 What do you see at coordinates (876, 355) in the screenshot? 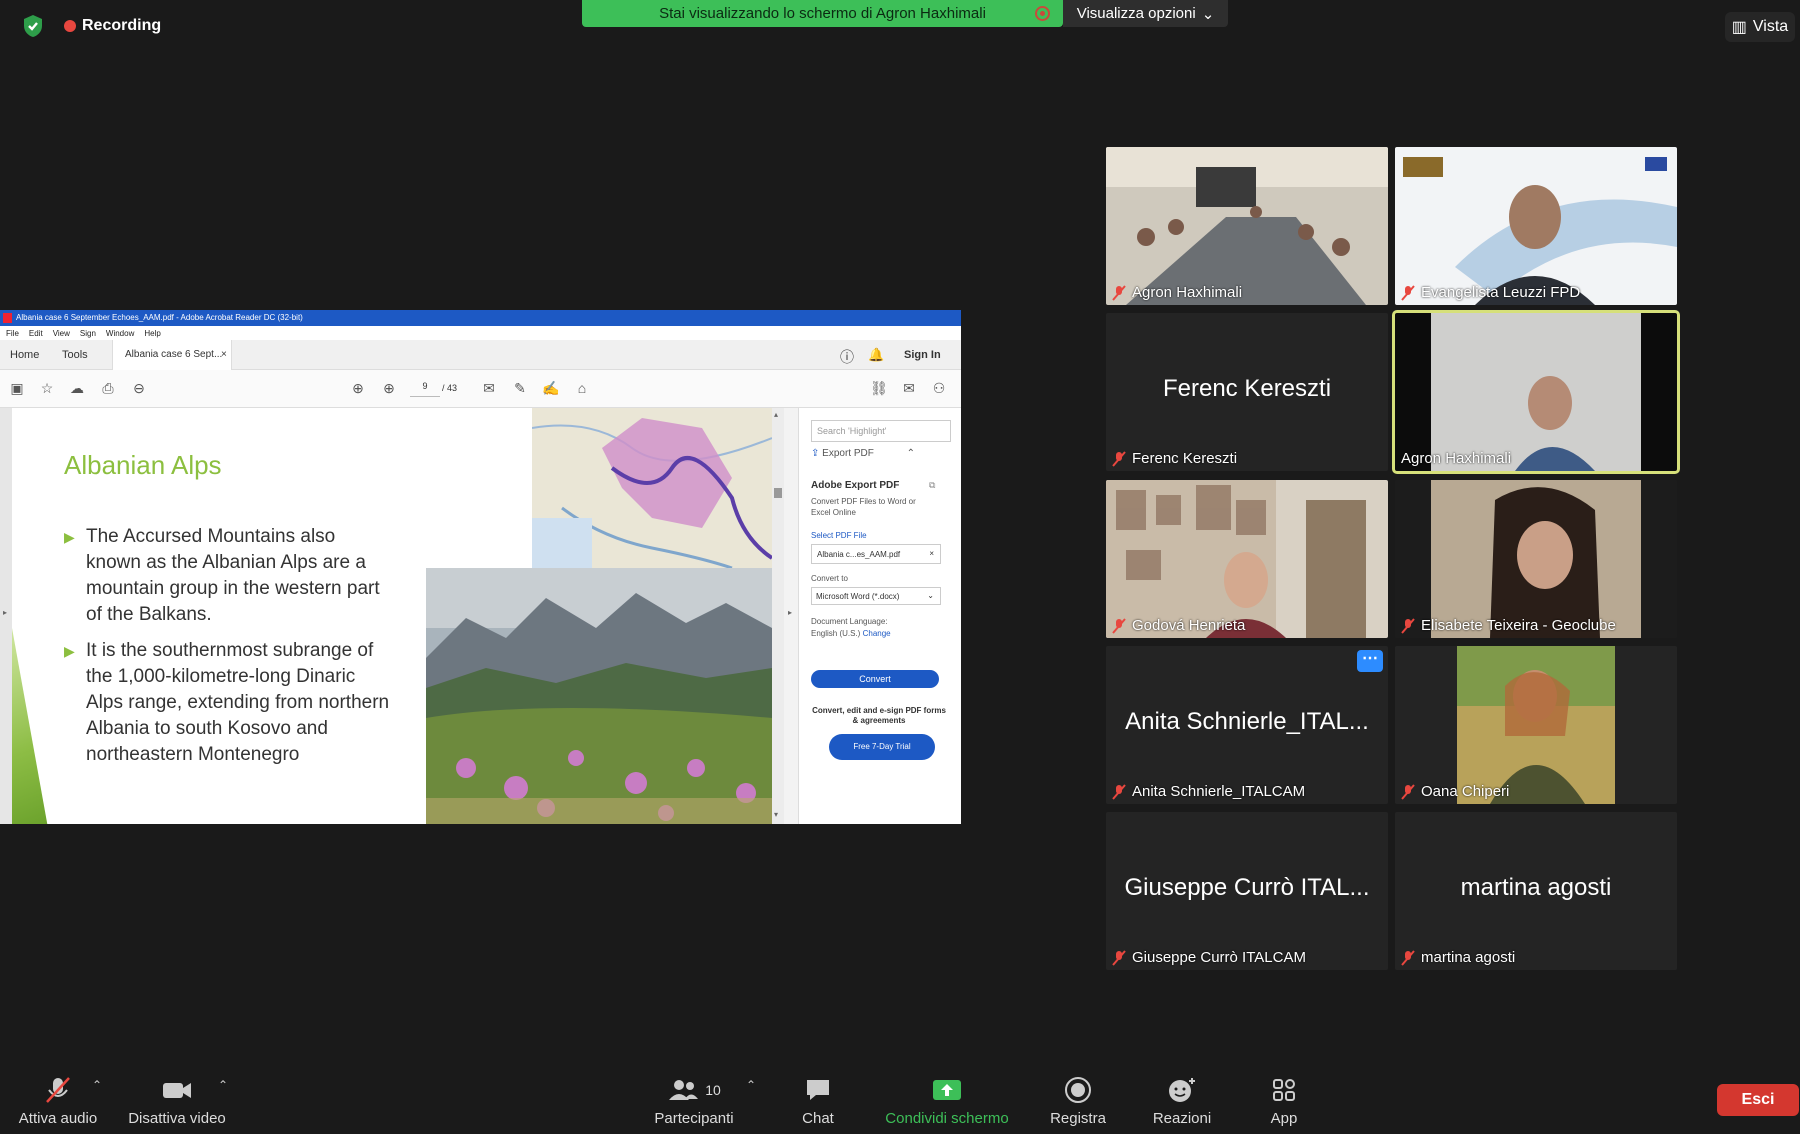
I see `bell-icon: 🔔` at bounding box center [876, 355].